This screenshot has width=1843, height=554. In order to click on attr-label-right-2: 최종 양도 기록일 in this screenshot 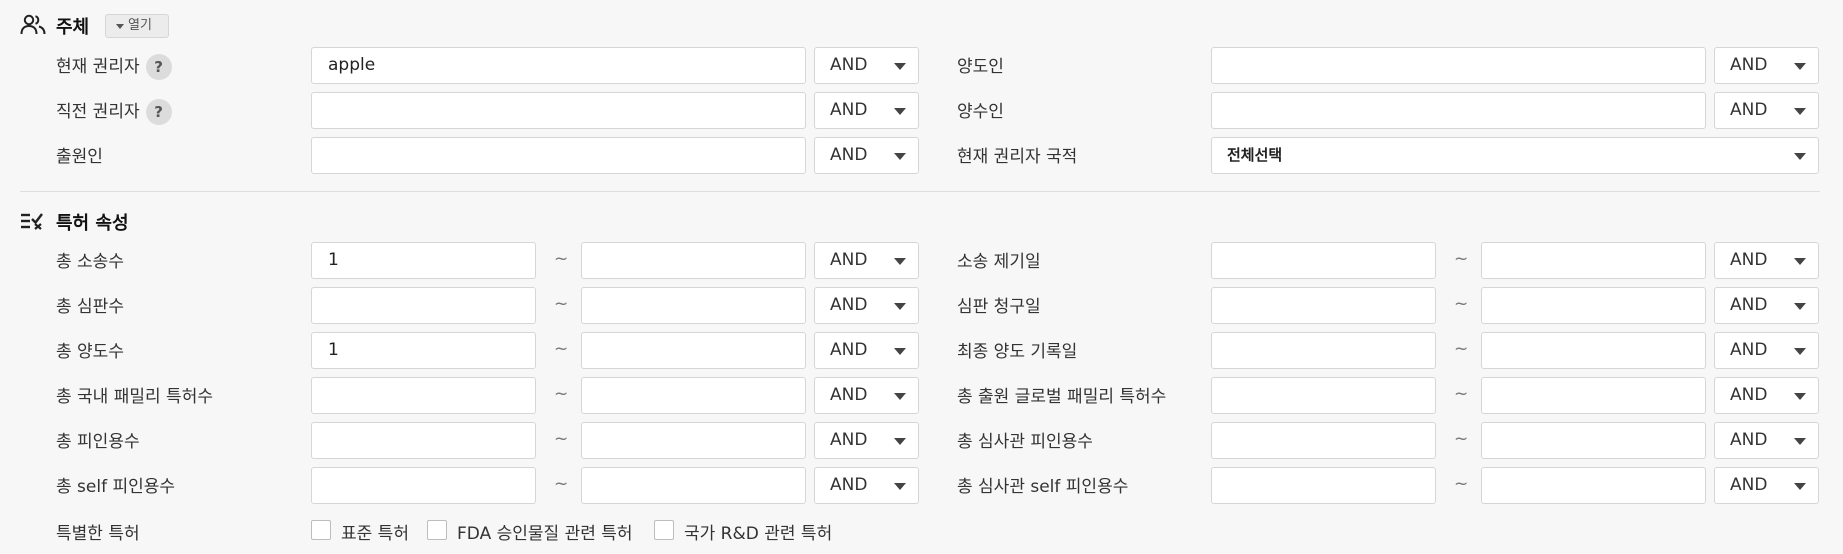, I will do `click(1017, 352)`.